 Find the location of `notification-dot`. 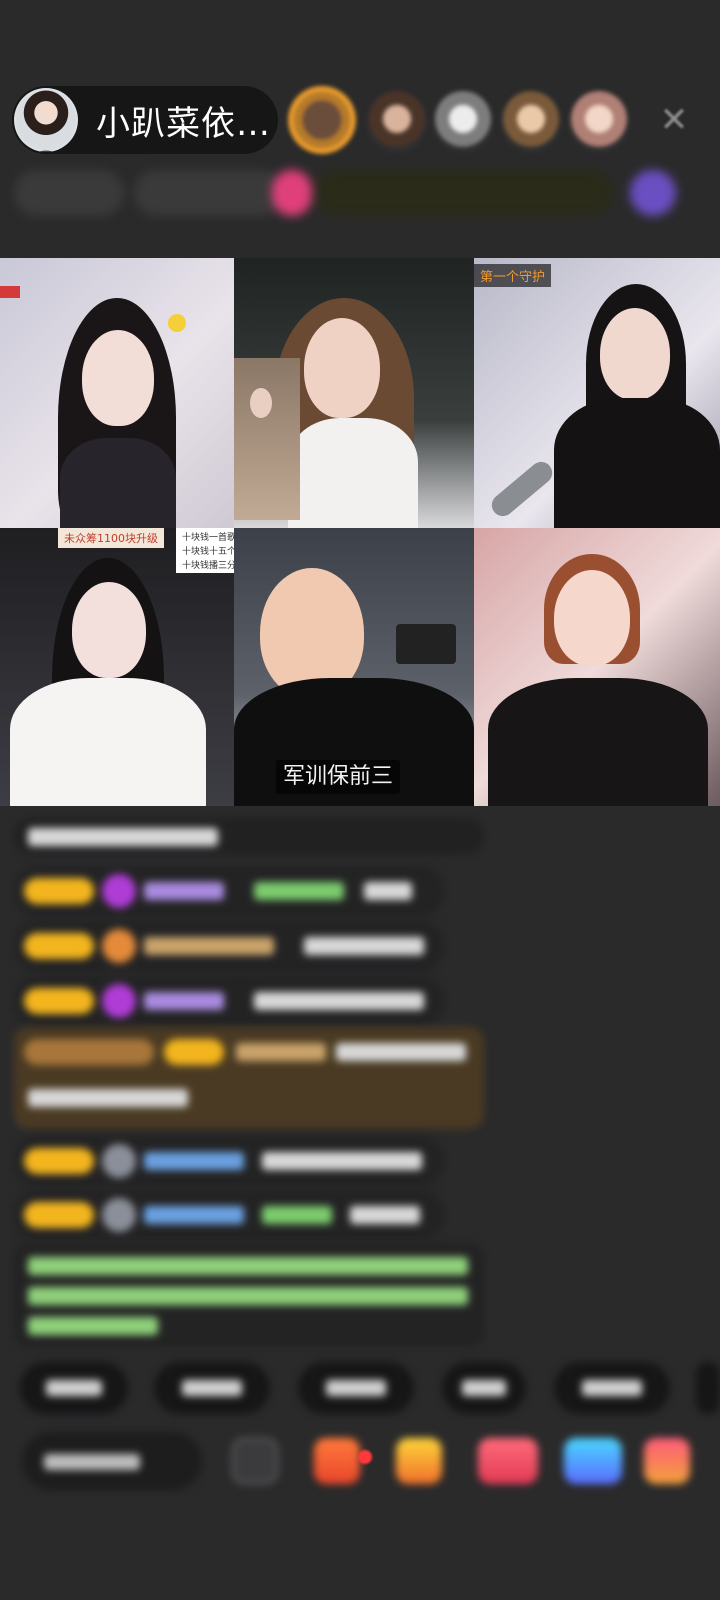

notification-dot is located at coordinates (365, 1457).